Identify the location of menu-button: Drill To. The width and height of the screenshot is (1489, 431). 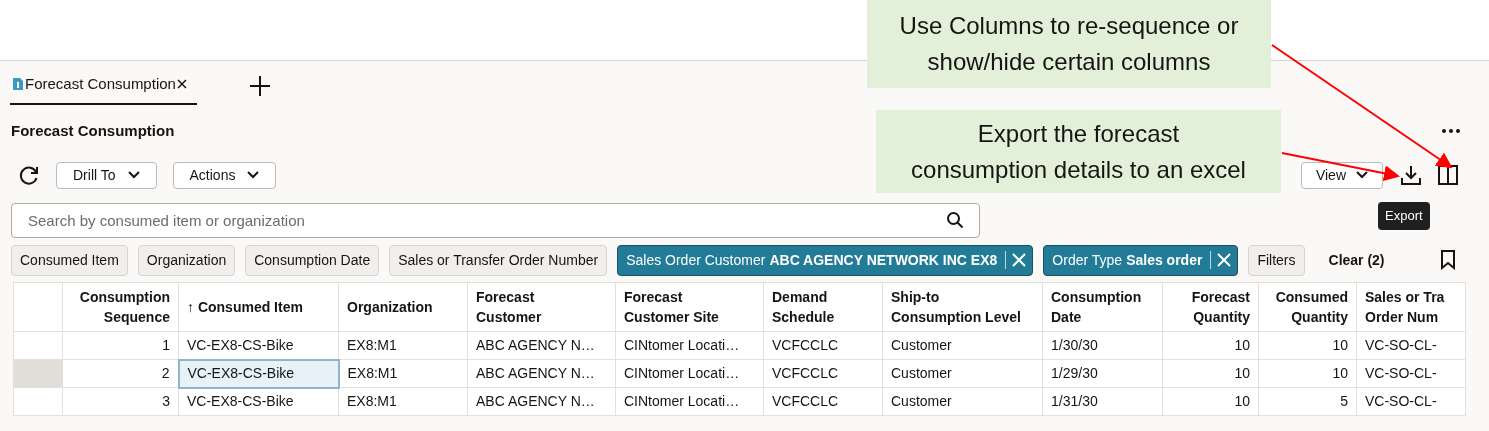
(106, 175).